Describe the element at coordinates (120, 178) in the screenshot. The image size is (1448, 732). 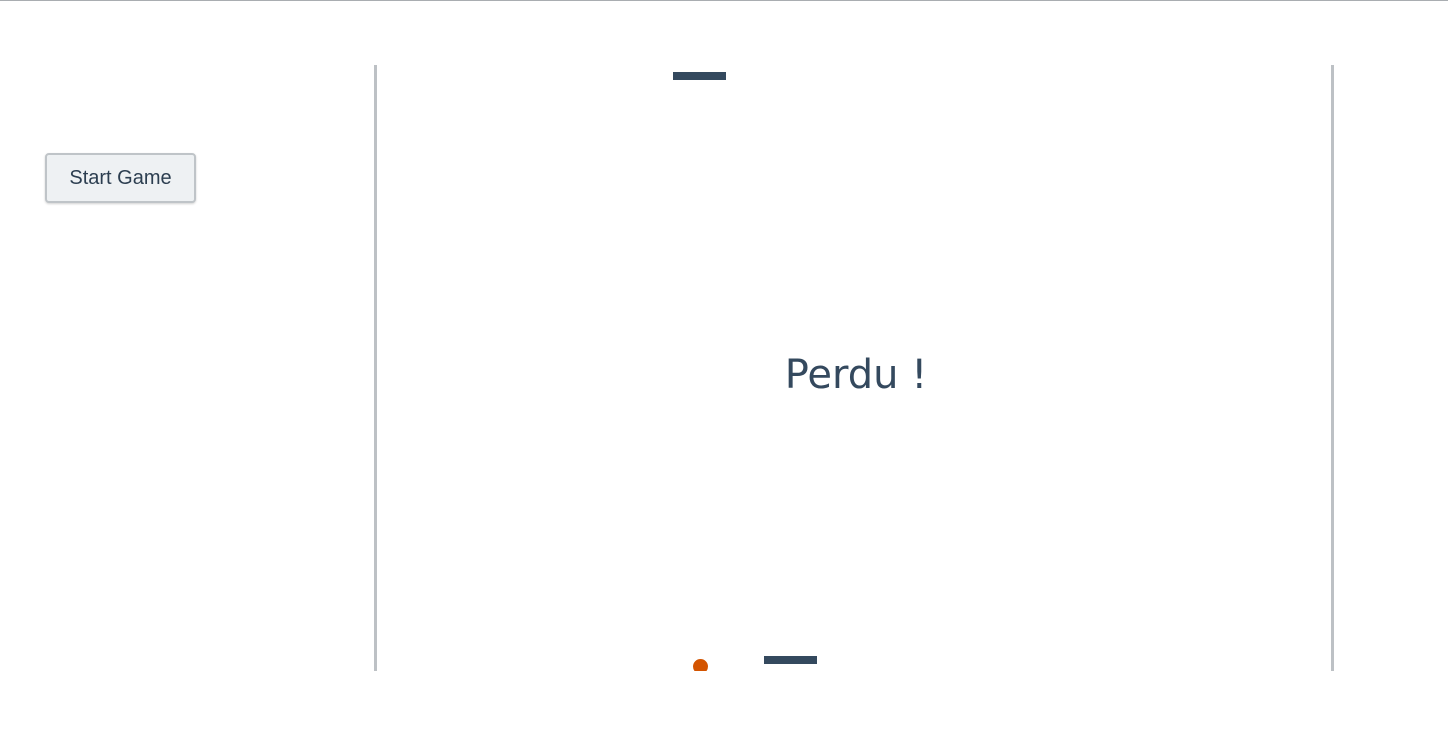
I see `start-game-button: Start Game` at that location.